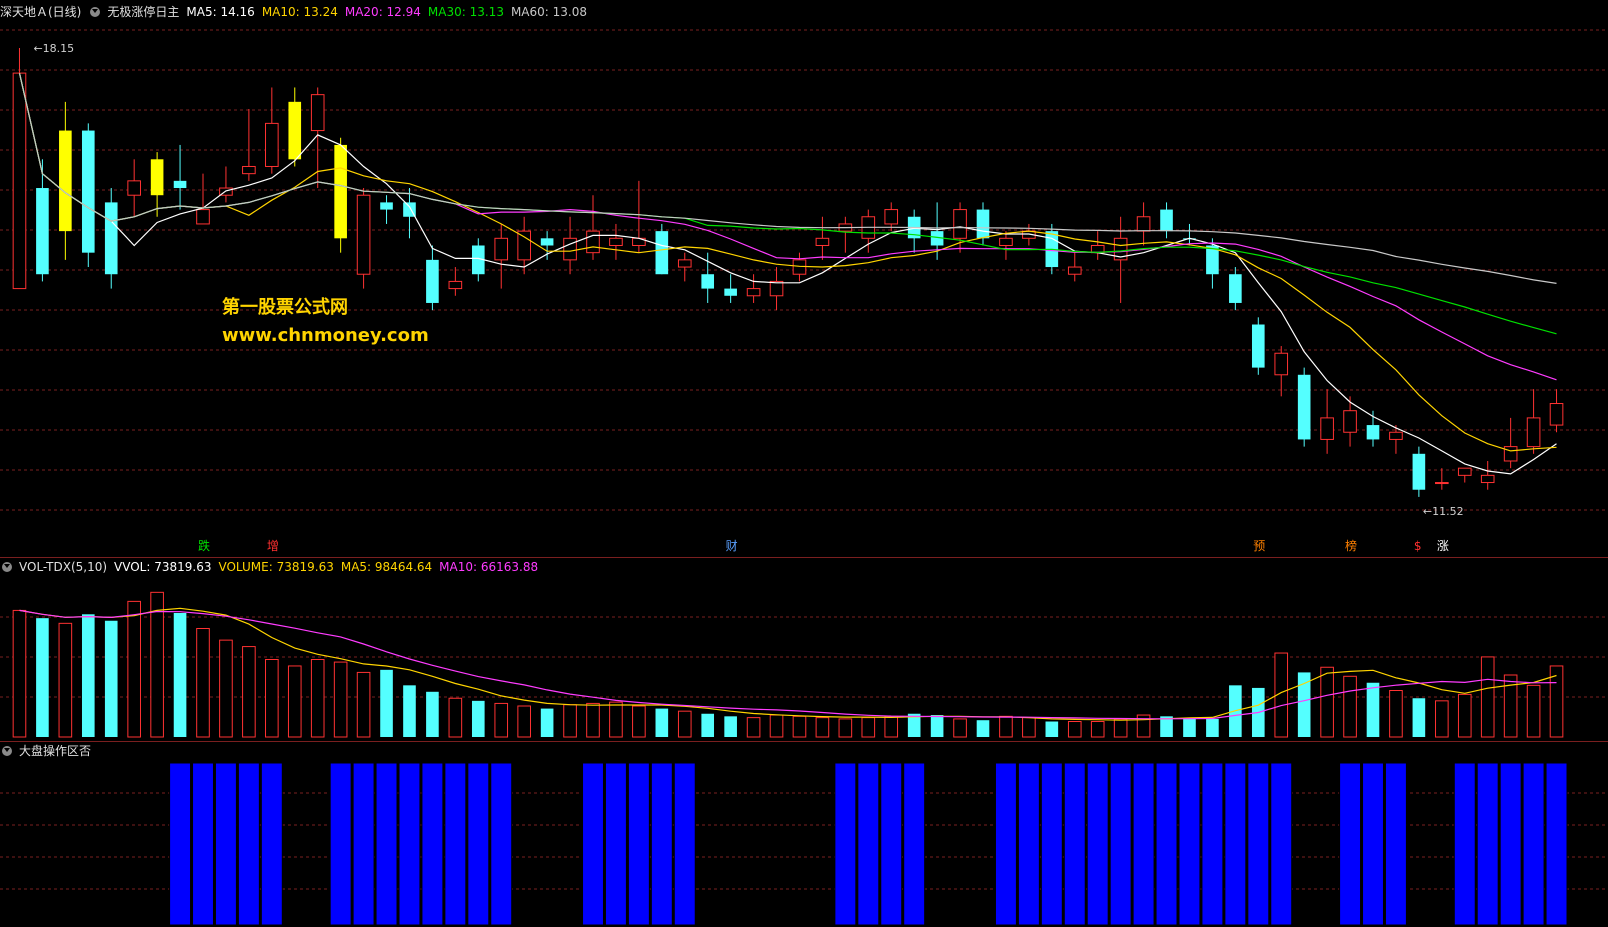 Image resolution: width=1608 pixels, height=927 pixels. What do you see at coordinates (95, 12) in the screenshot?
I see `indicator-dropdown-icon` at bounding box center [95, 12].